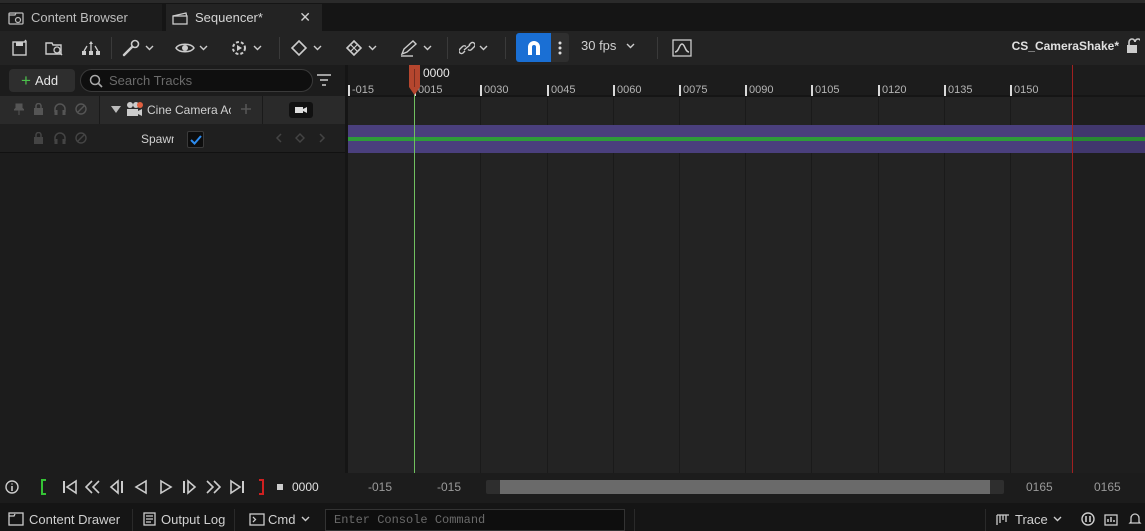  What do you see at coordinates (305, 487) in the screenshot?
I see `current-frame-field: 0000` at bounding box center [305, 487].